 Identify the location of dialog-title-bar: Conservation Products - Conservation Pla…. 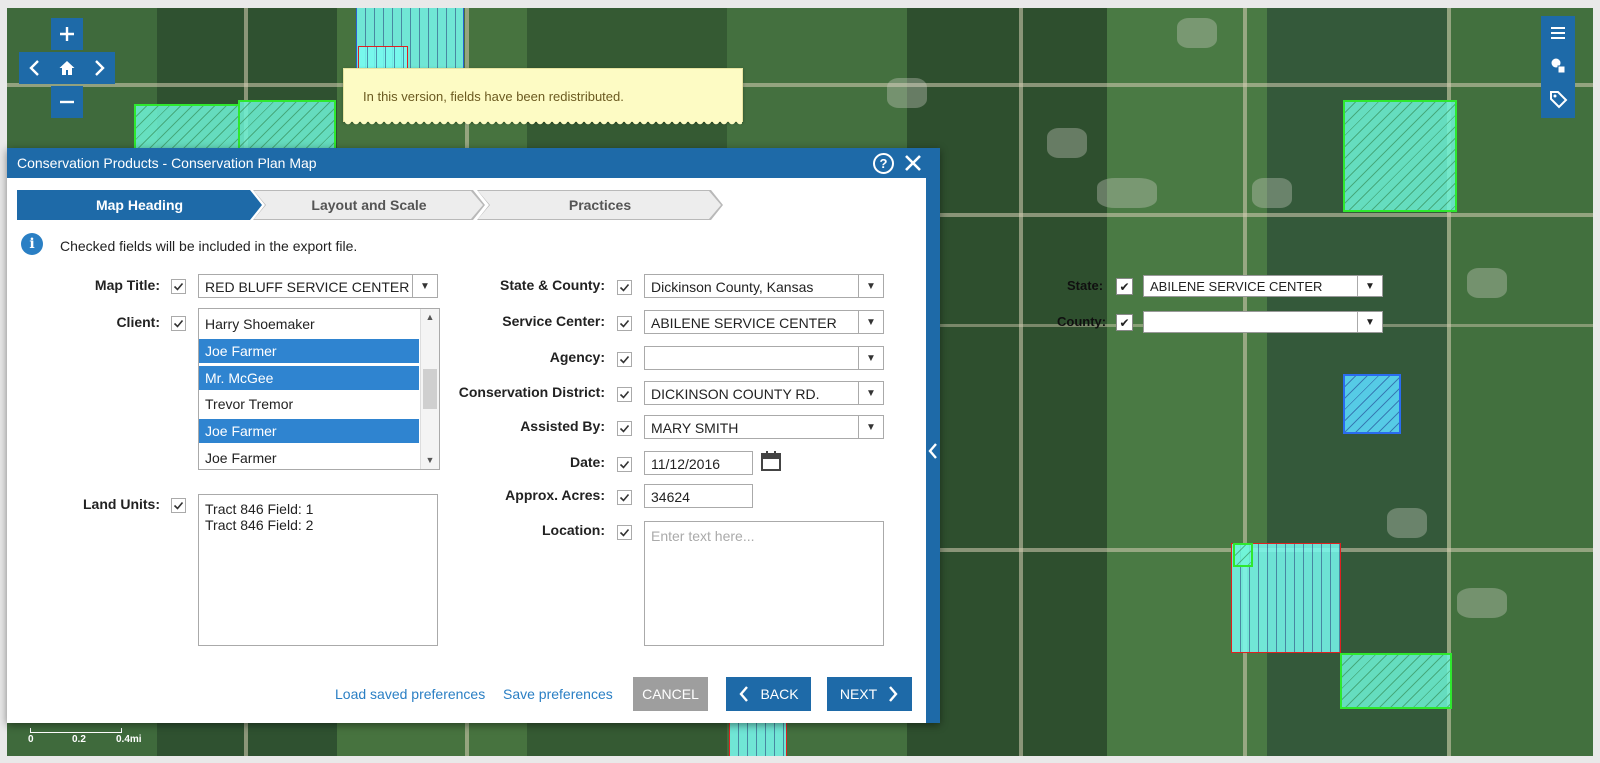
(473, 163).